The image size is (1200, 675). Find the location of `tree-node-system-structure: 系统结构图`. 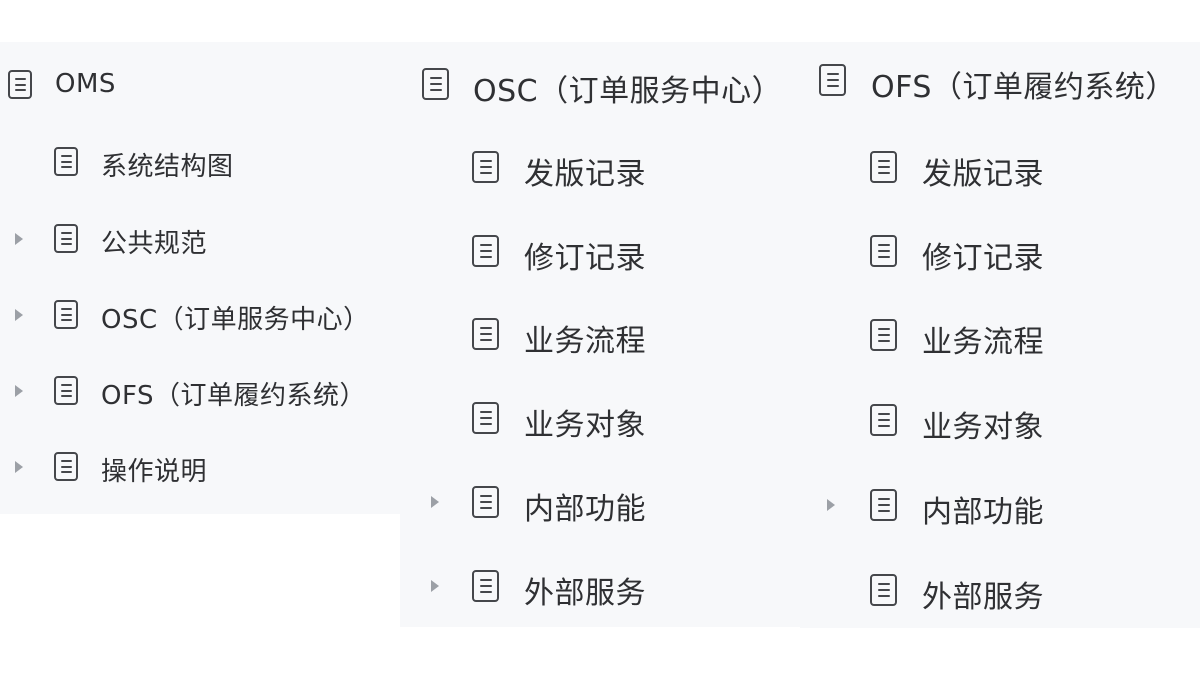

tree-node-system-structure: 系统结构图 is located at coordinates (204, 162).